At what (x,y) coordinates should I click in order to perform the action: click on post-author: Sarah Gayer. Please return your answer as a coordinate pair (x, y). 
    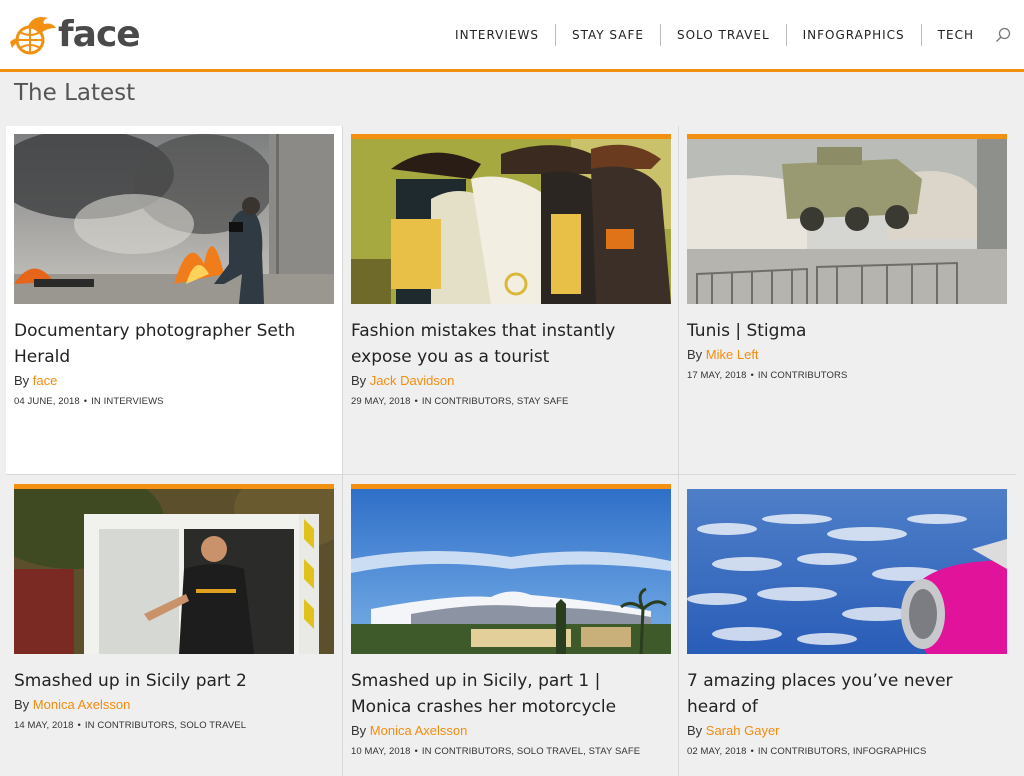
    Looking at the image, I should click on (743, 730).